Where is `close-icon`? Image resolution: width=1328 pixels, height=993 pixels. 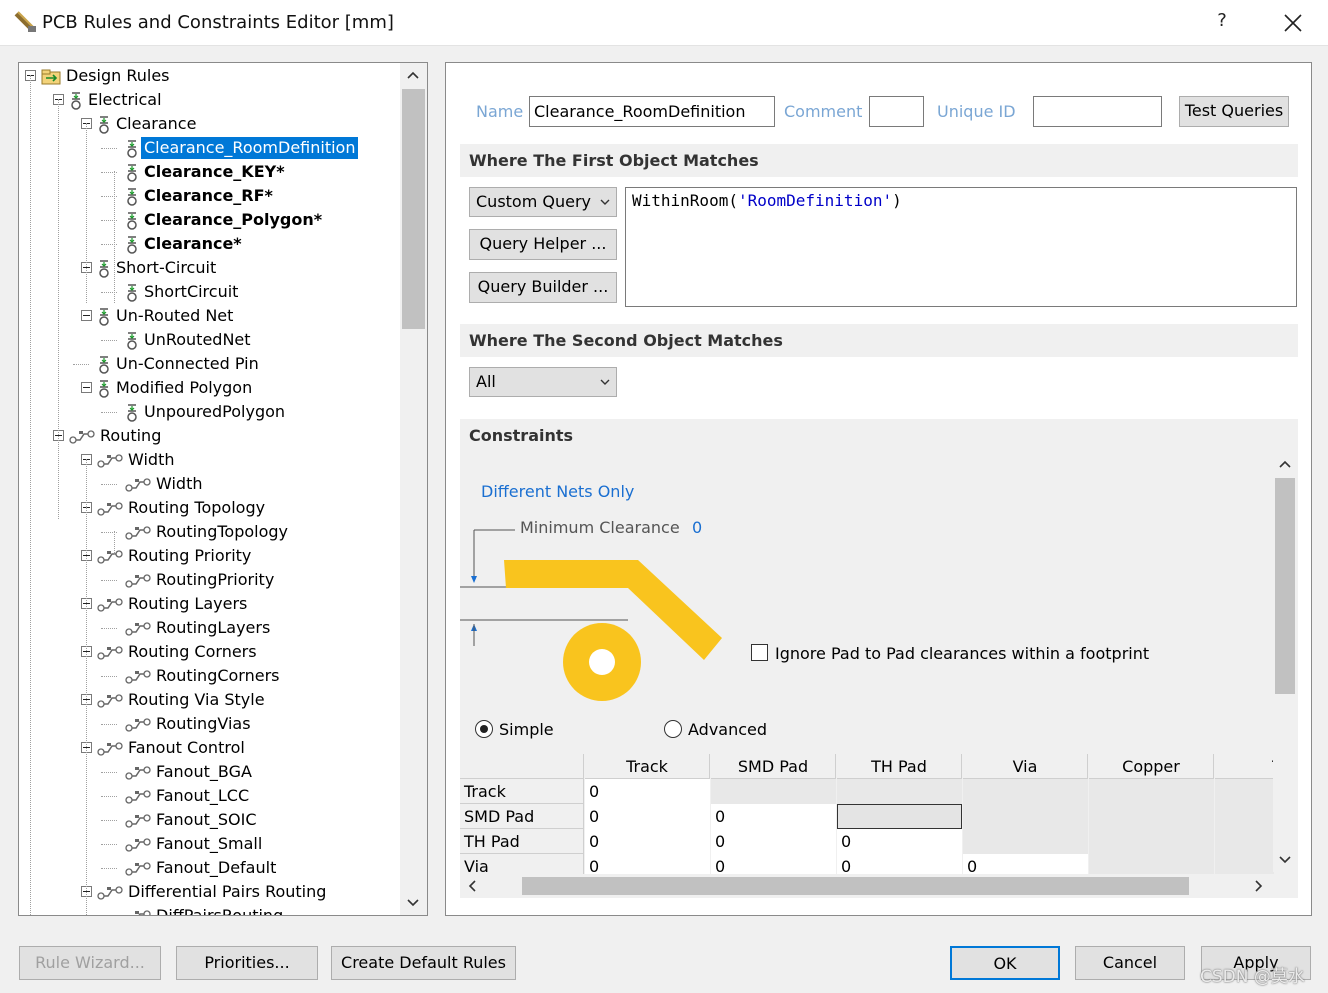 close-icon is located at coordinates (1293, 23).